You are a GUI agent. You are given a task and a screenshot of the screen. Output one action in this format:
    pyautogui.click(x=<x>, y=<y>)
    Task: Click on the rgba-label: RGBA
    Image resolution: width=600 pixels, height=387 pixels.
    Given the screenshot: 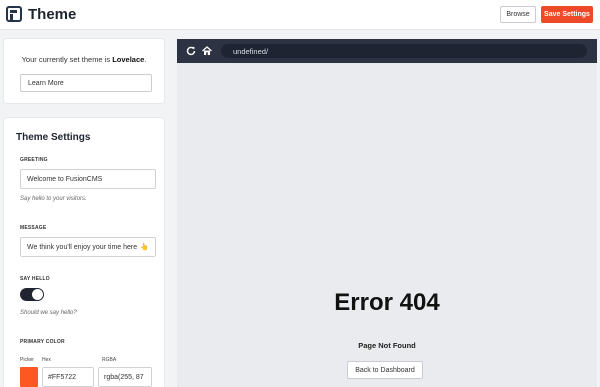 What is the action you would take?
    pyautogui.click(x=109, y=360)
    